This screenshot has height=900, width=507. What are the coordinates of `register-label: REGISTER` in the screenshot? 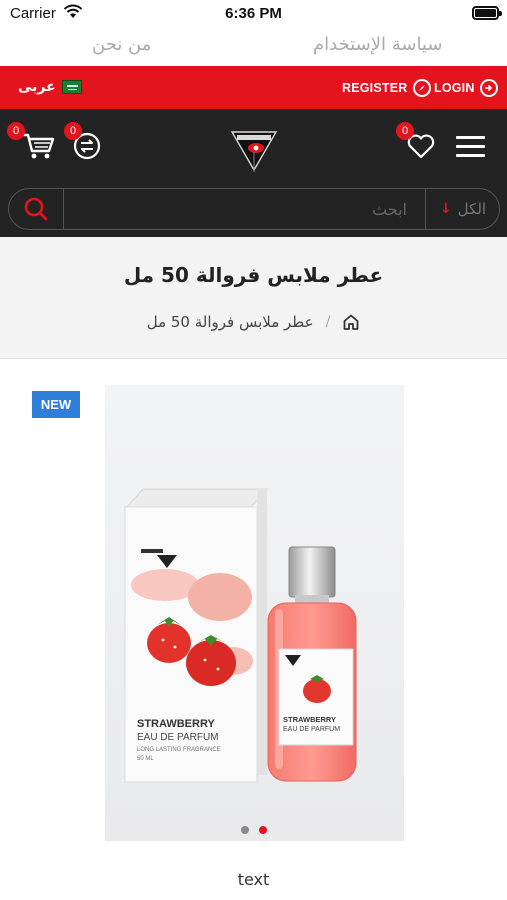 It's located at (375, 88).